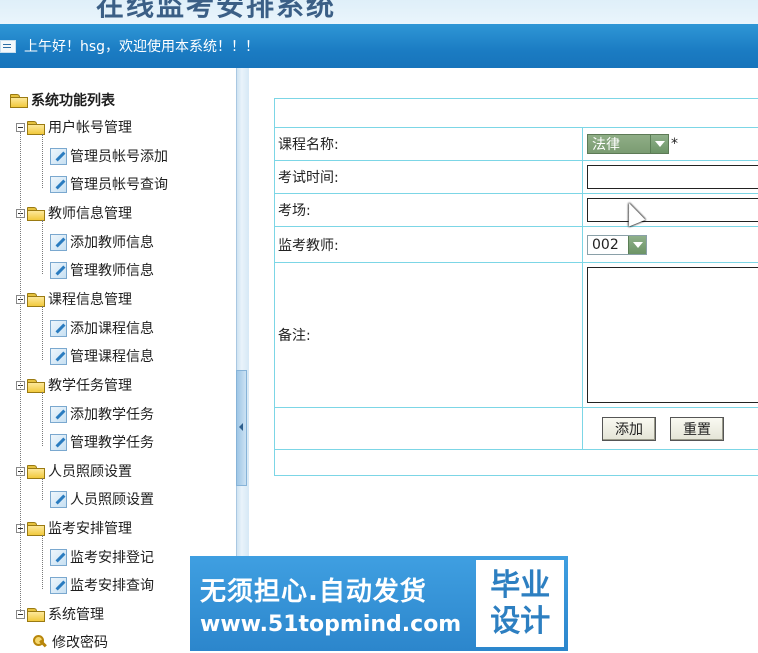 This screenshot has height=653, width=758. Describe the element at coordinates (429, 244) in the screenshot. I see `proctor-label: 监考教师:` at that location.